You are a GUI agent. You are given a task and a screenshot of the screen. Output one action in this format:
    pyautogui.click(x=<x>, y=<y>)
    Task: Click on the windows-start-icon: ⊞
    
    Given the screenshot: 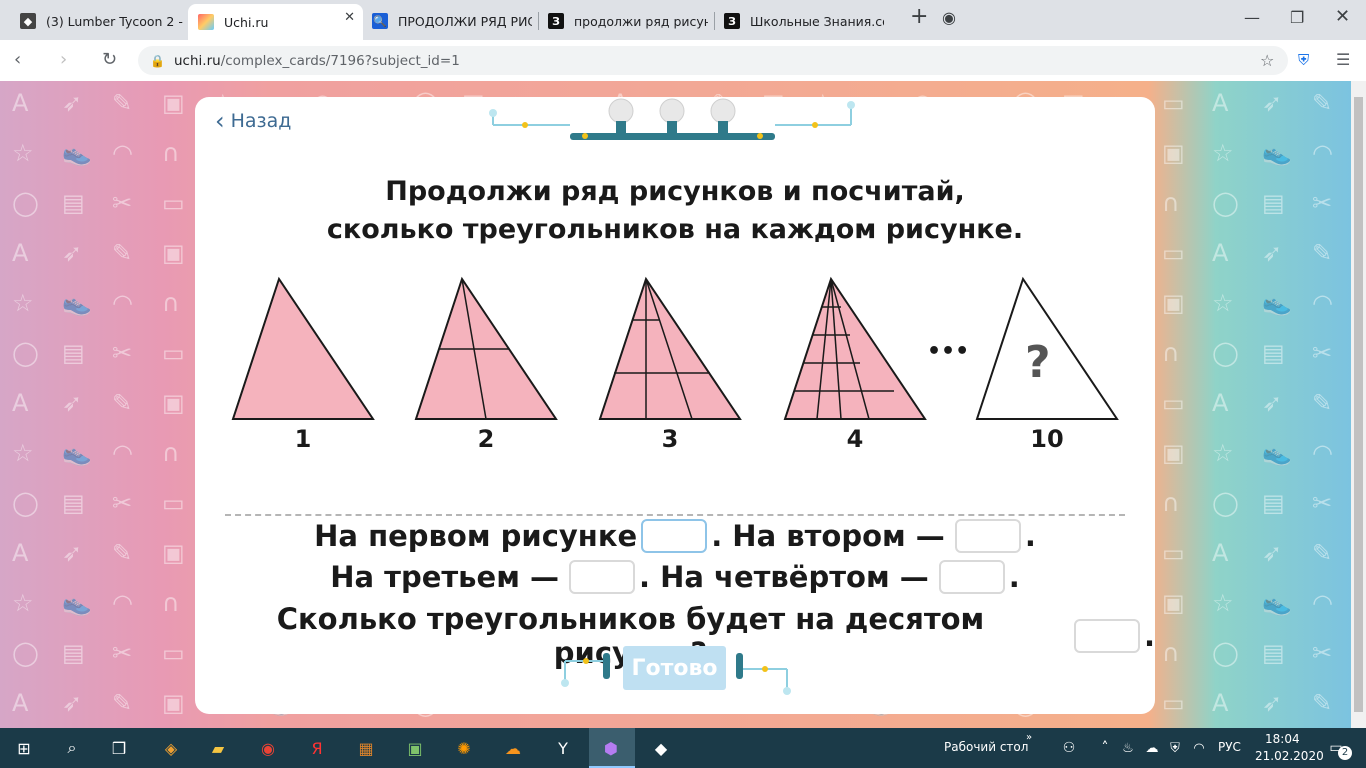 What is the action you would take?
    pyautogui.click(x=24, y=748)
    